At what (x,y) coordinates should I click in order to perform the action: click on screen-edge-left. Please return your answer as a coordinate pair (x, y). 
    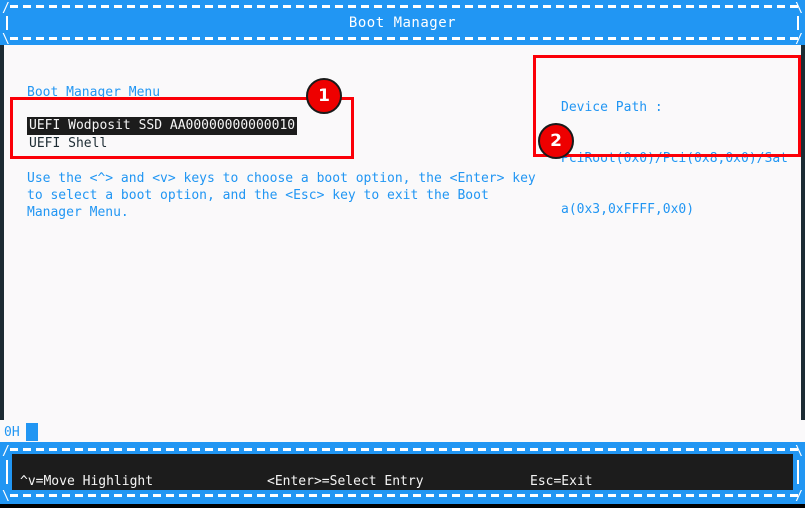
    Looking at the image, I should click on (2, 232).